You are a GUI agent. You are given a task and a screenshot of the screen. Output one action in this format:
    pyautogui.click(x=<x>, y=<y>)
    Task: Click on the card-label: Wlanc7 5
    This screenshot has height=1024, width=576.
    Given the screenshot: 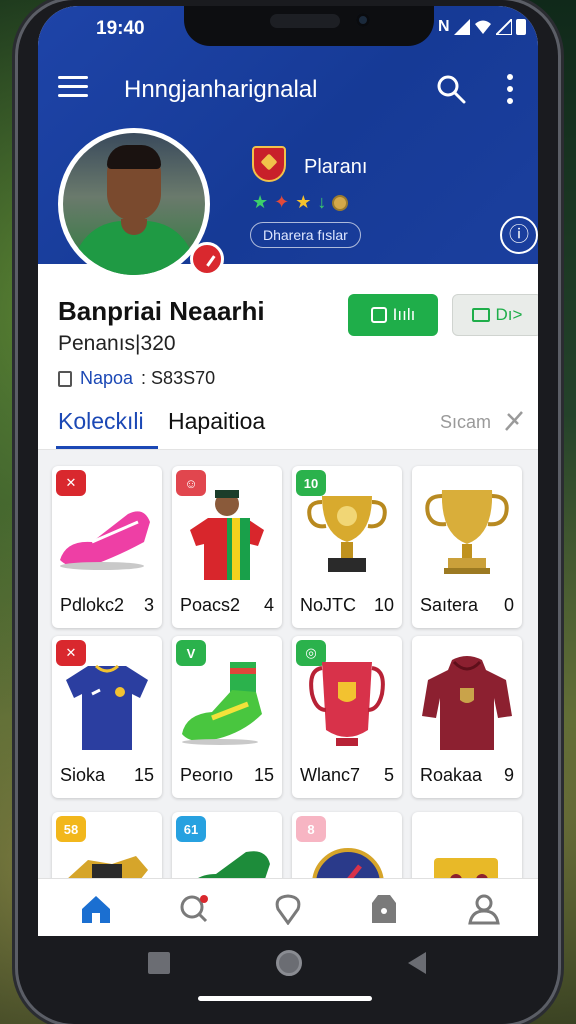 What is the action you would take?
    pyautogui.click(x=347, y=775)
    